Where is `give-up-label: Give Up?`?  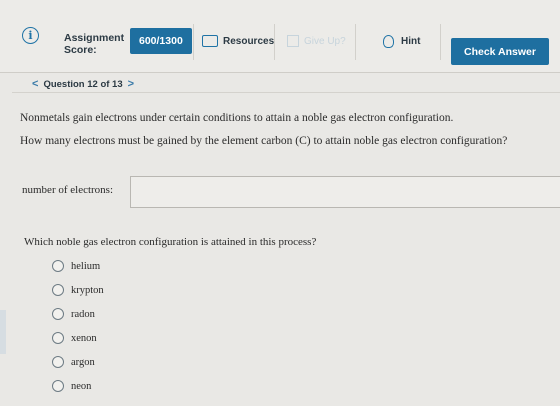
give-up-label: Give Up? is located at coordinates (325, 41).